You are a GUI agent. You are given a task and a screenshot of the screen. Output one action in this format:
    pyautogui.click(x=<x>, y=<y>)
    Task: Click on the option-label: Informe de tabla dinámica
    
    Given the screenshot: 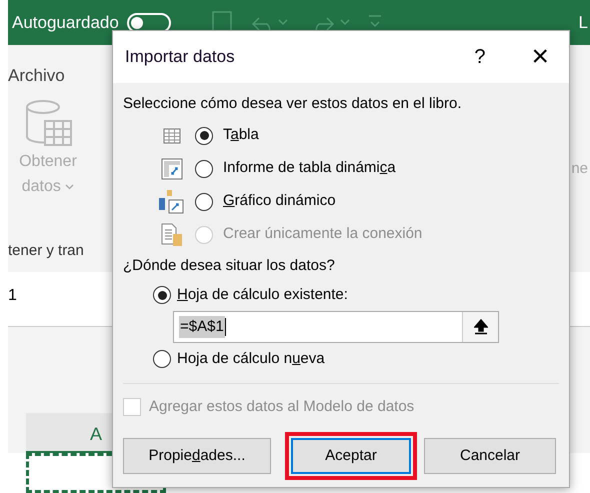 What is the action you would take?
    pyautogui.click(x=309, y=168)
    